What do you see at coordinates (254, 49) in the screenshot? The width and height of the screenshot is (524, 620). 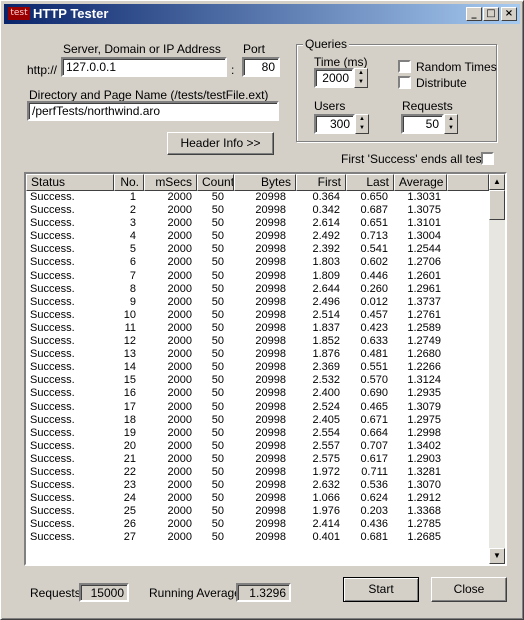 I see `port-label: Port` at bounding box center [254, 49].